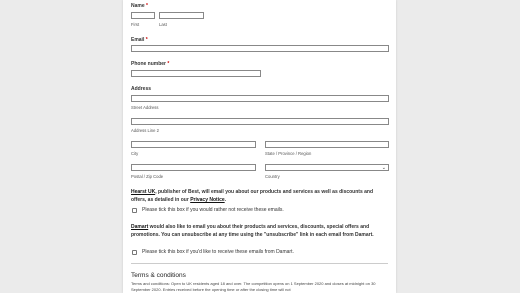 The height and width of the screenshot is (293, 520). Describe the element at coordinates (259, 263) in the screenshot. I see `divider` at that location.